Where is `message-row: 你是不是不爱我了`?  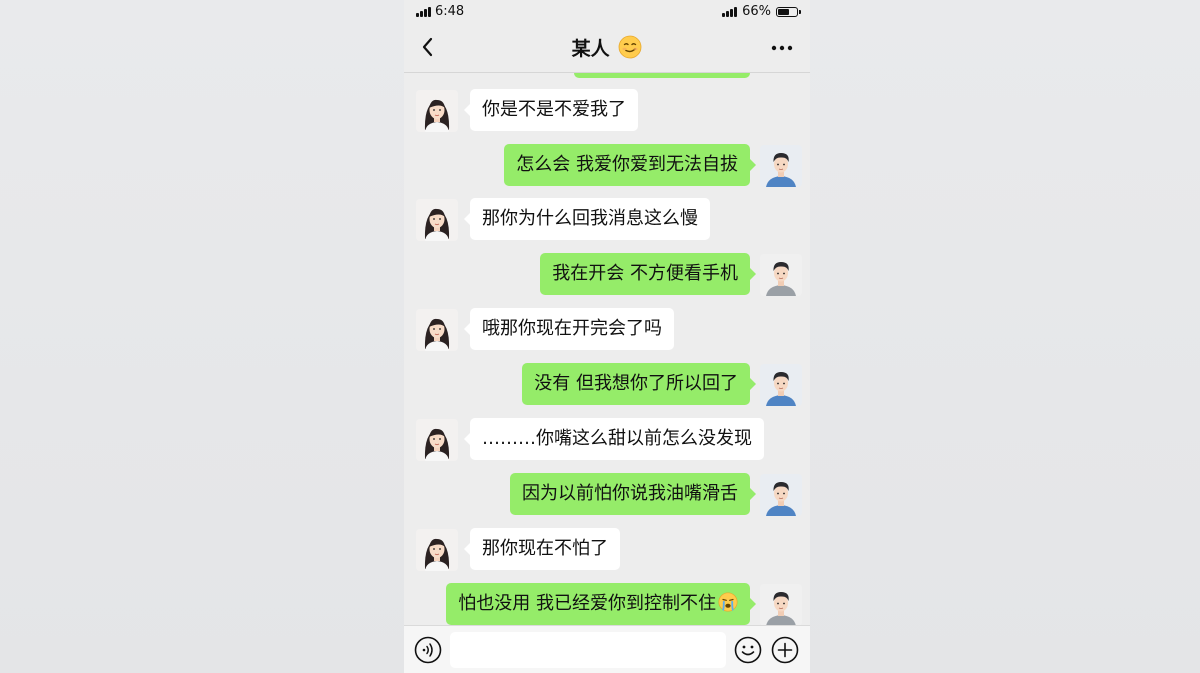
message-row: 你是不是不爱我了 is located at coordinates (607, 111).